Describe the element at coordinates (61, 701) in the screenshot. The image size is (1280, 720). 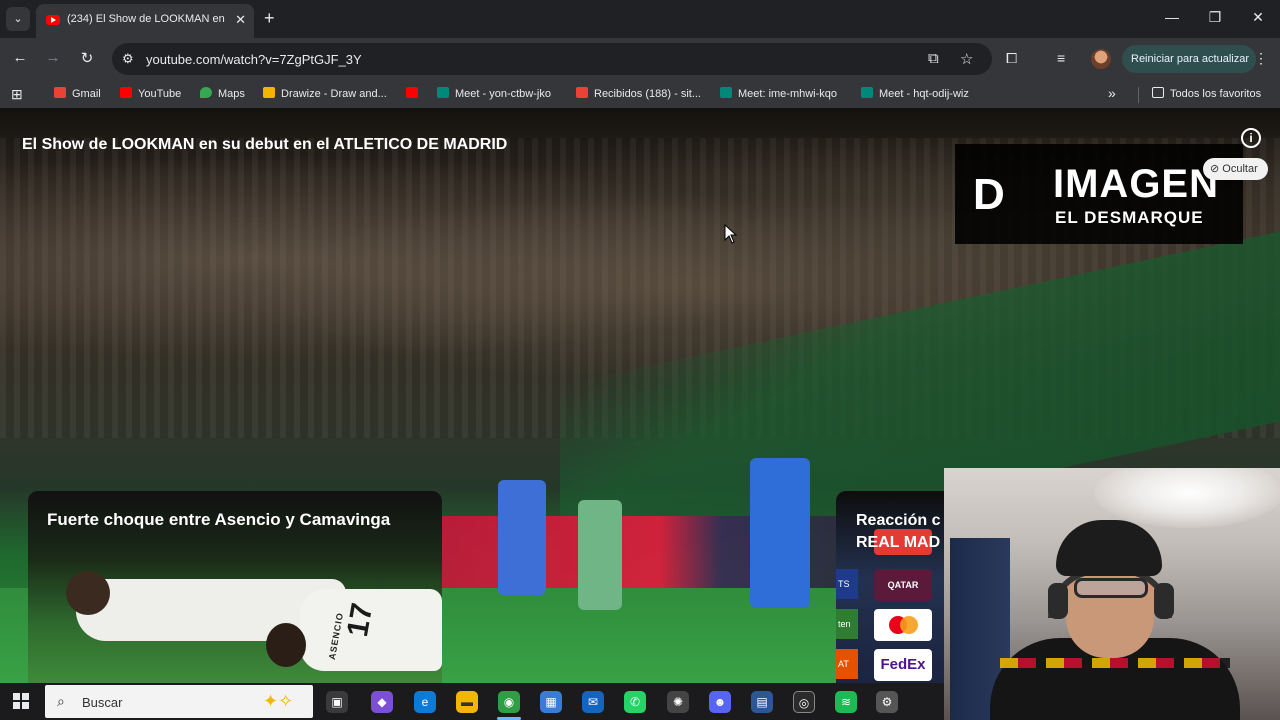
I see `search-icon: ⌕` at that location.